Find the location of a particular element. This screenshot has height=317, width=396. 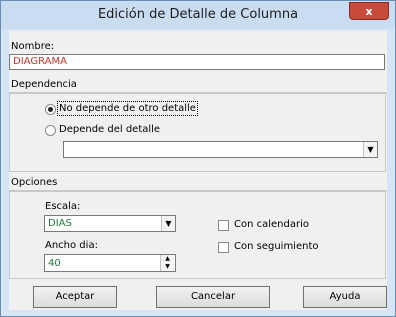

opciones-group-label: Opciones is located at coordinates (34, 182).